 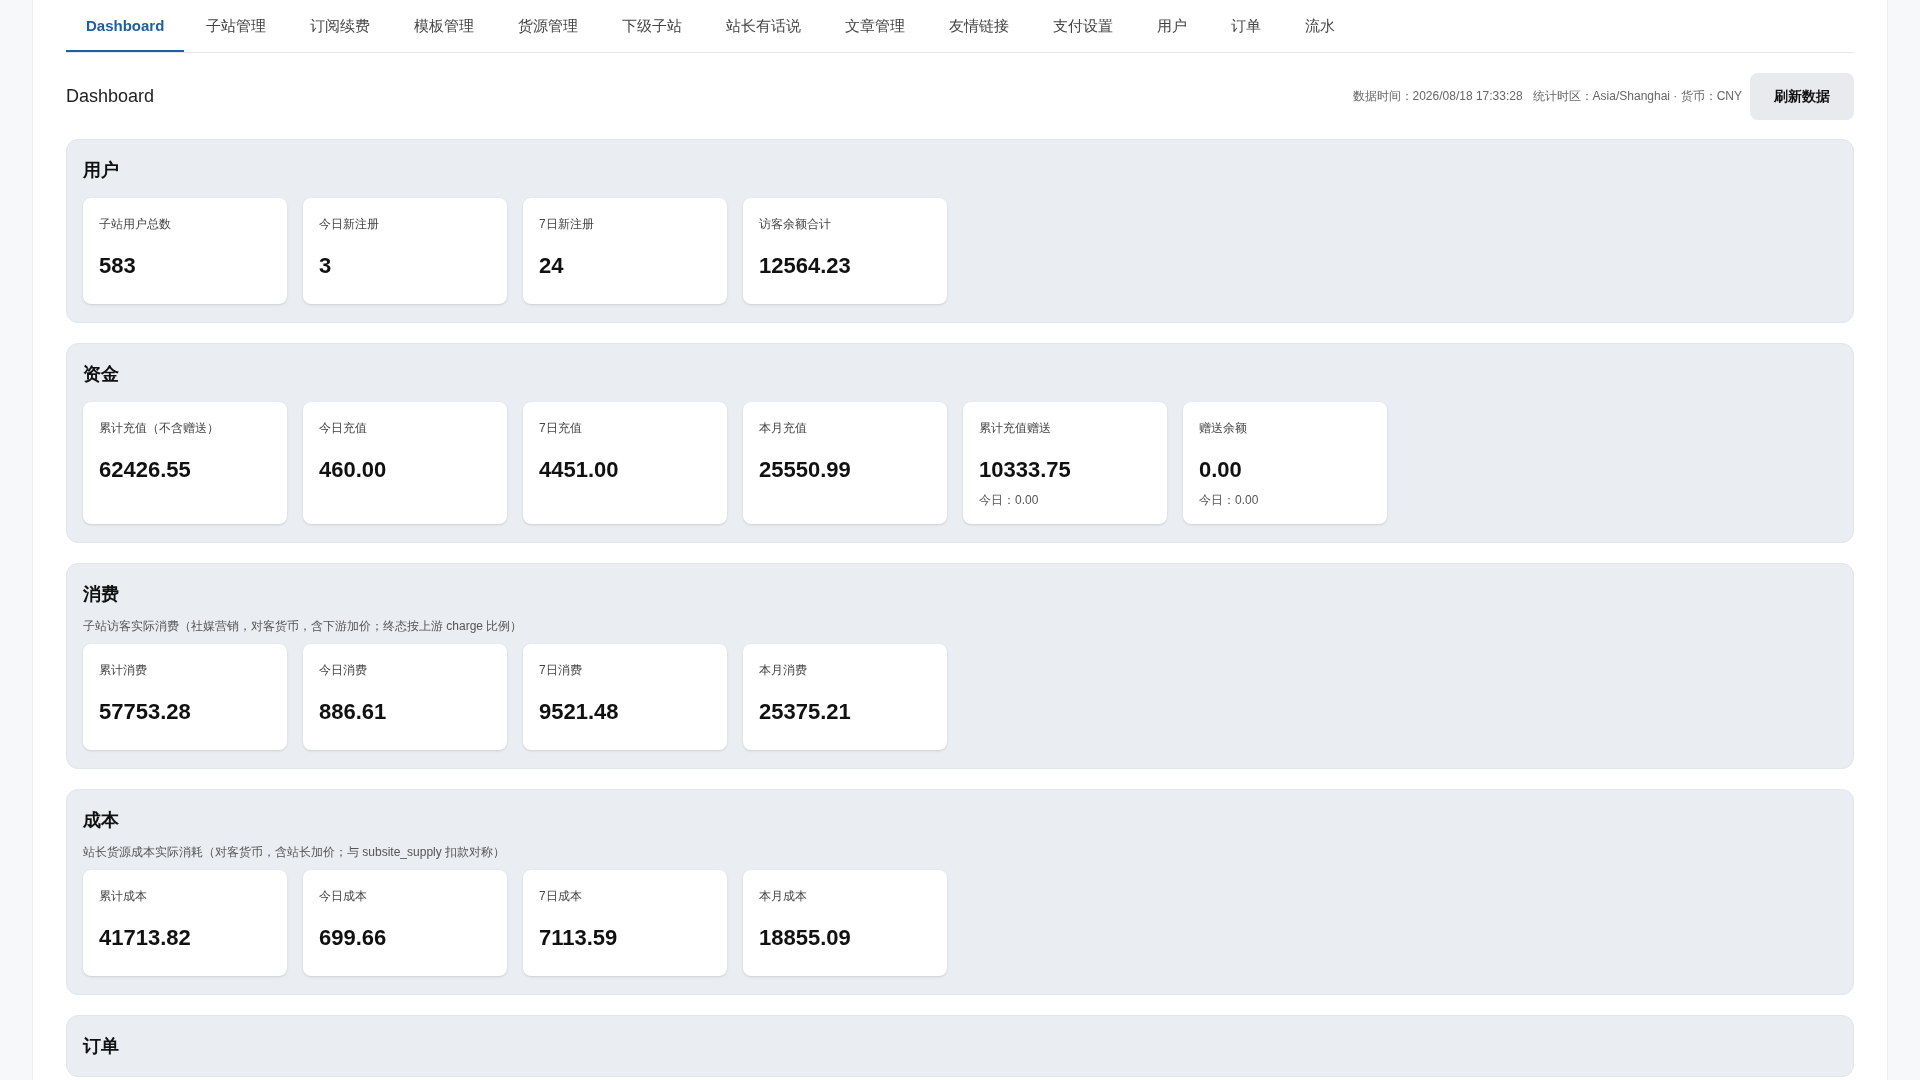 I want to click on stat-label: 7日消费, so click(x=561, y=670).